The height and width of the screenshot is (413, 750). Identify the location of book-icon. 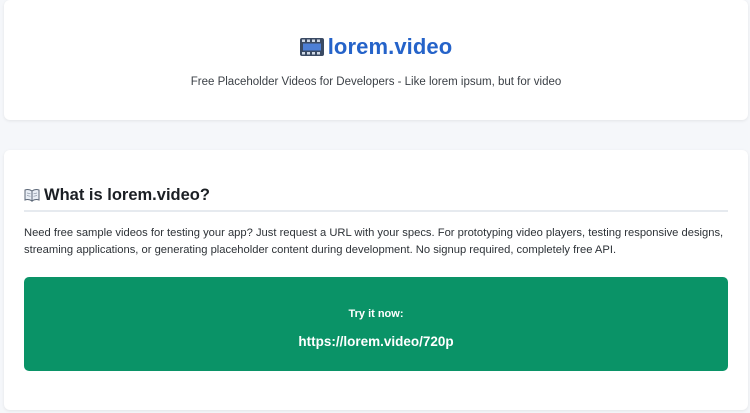
(32, 195).